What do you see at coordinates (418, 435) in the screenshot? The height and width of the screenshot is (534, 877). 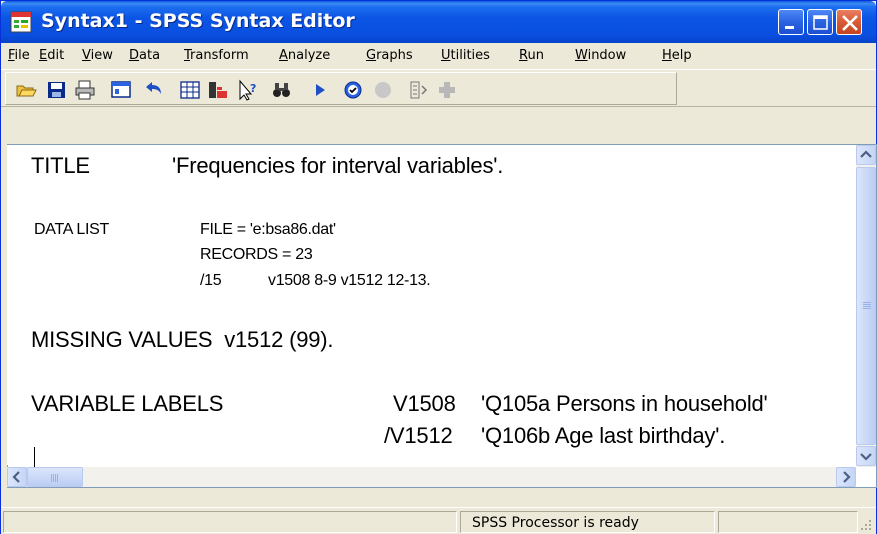 I see `variable-2-name: /V1512` at bounding box center [418, 435].